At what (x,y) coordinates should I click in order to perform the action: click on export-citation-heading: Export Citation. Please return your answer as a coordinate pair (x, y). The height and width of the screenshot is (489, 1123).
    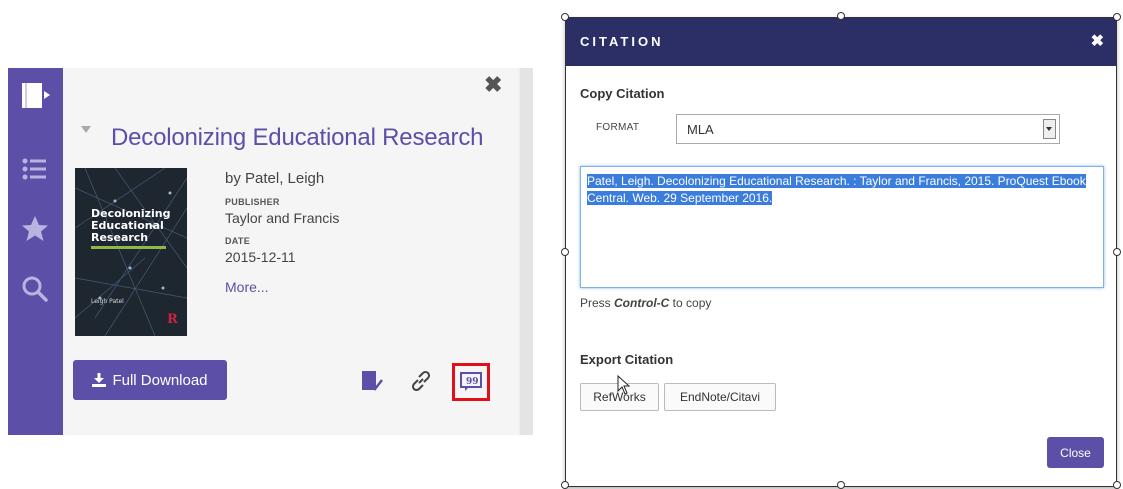
    Looking at the image, I should click on (627, 359).